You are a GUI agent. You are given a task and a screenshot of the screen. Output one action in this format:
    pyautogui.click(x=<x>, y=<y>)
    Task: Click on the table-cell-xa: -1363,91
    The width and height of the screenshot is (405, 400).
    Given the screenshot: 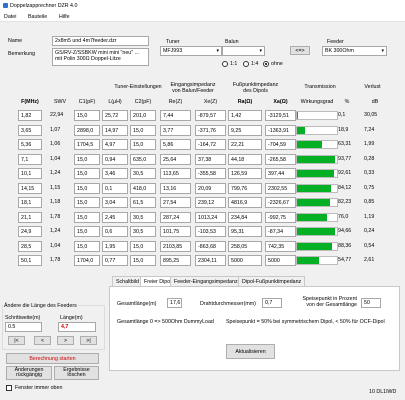 What is the action you would take?
    pyautogui.click(x=280, y=130)
    